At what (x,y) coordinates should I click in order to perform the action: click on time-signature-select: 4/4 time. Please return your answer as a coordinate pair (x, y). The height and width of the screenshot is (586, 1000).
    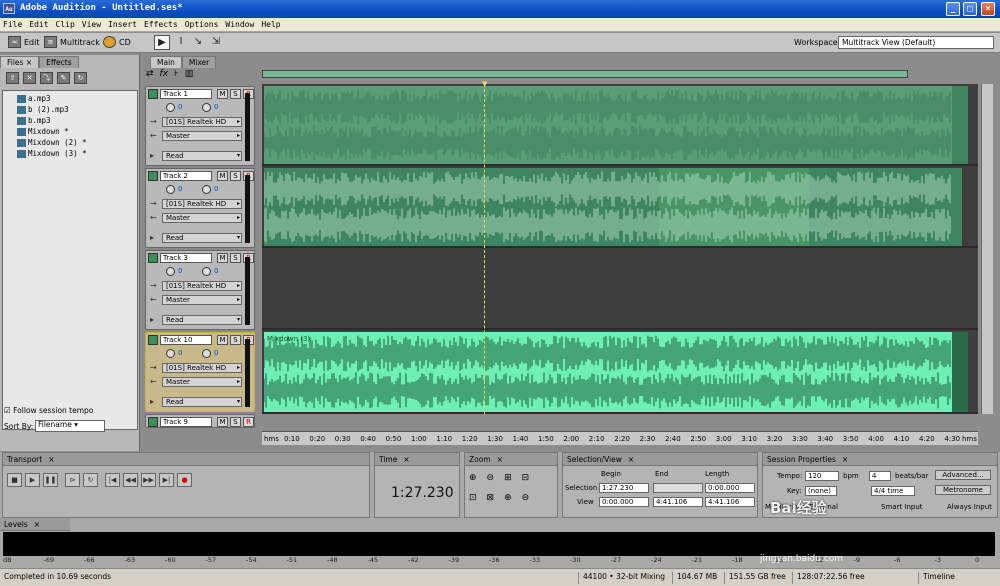
    Looking at the image, I should click on (893, 491).